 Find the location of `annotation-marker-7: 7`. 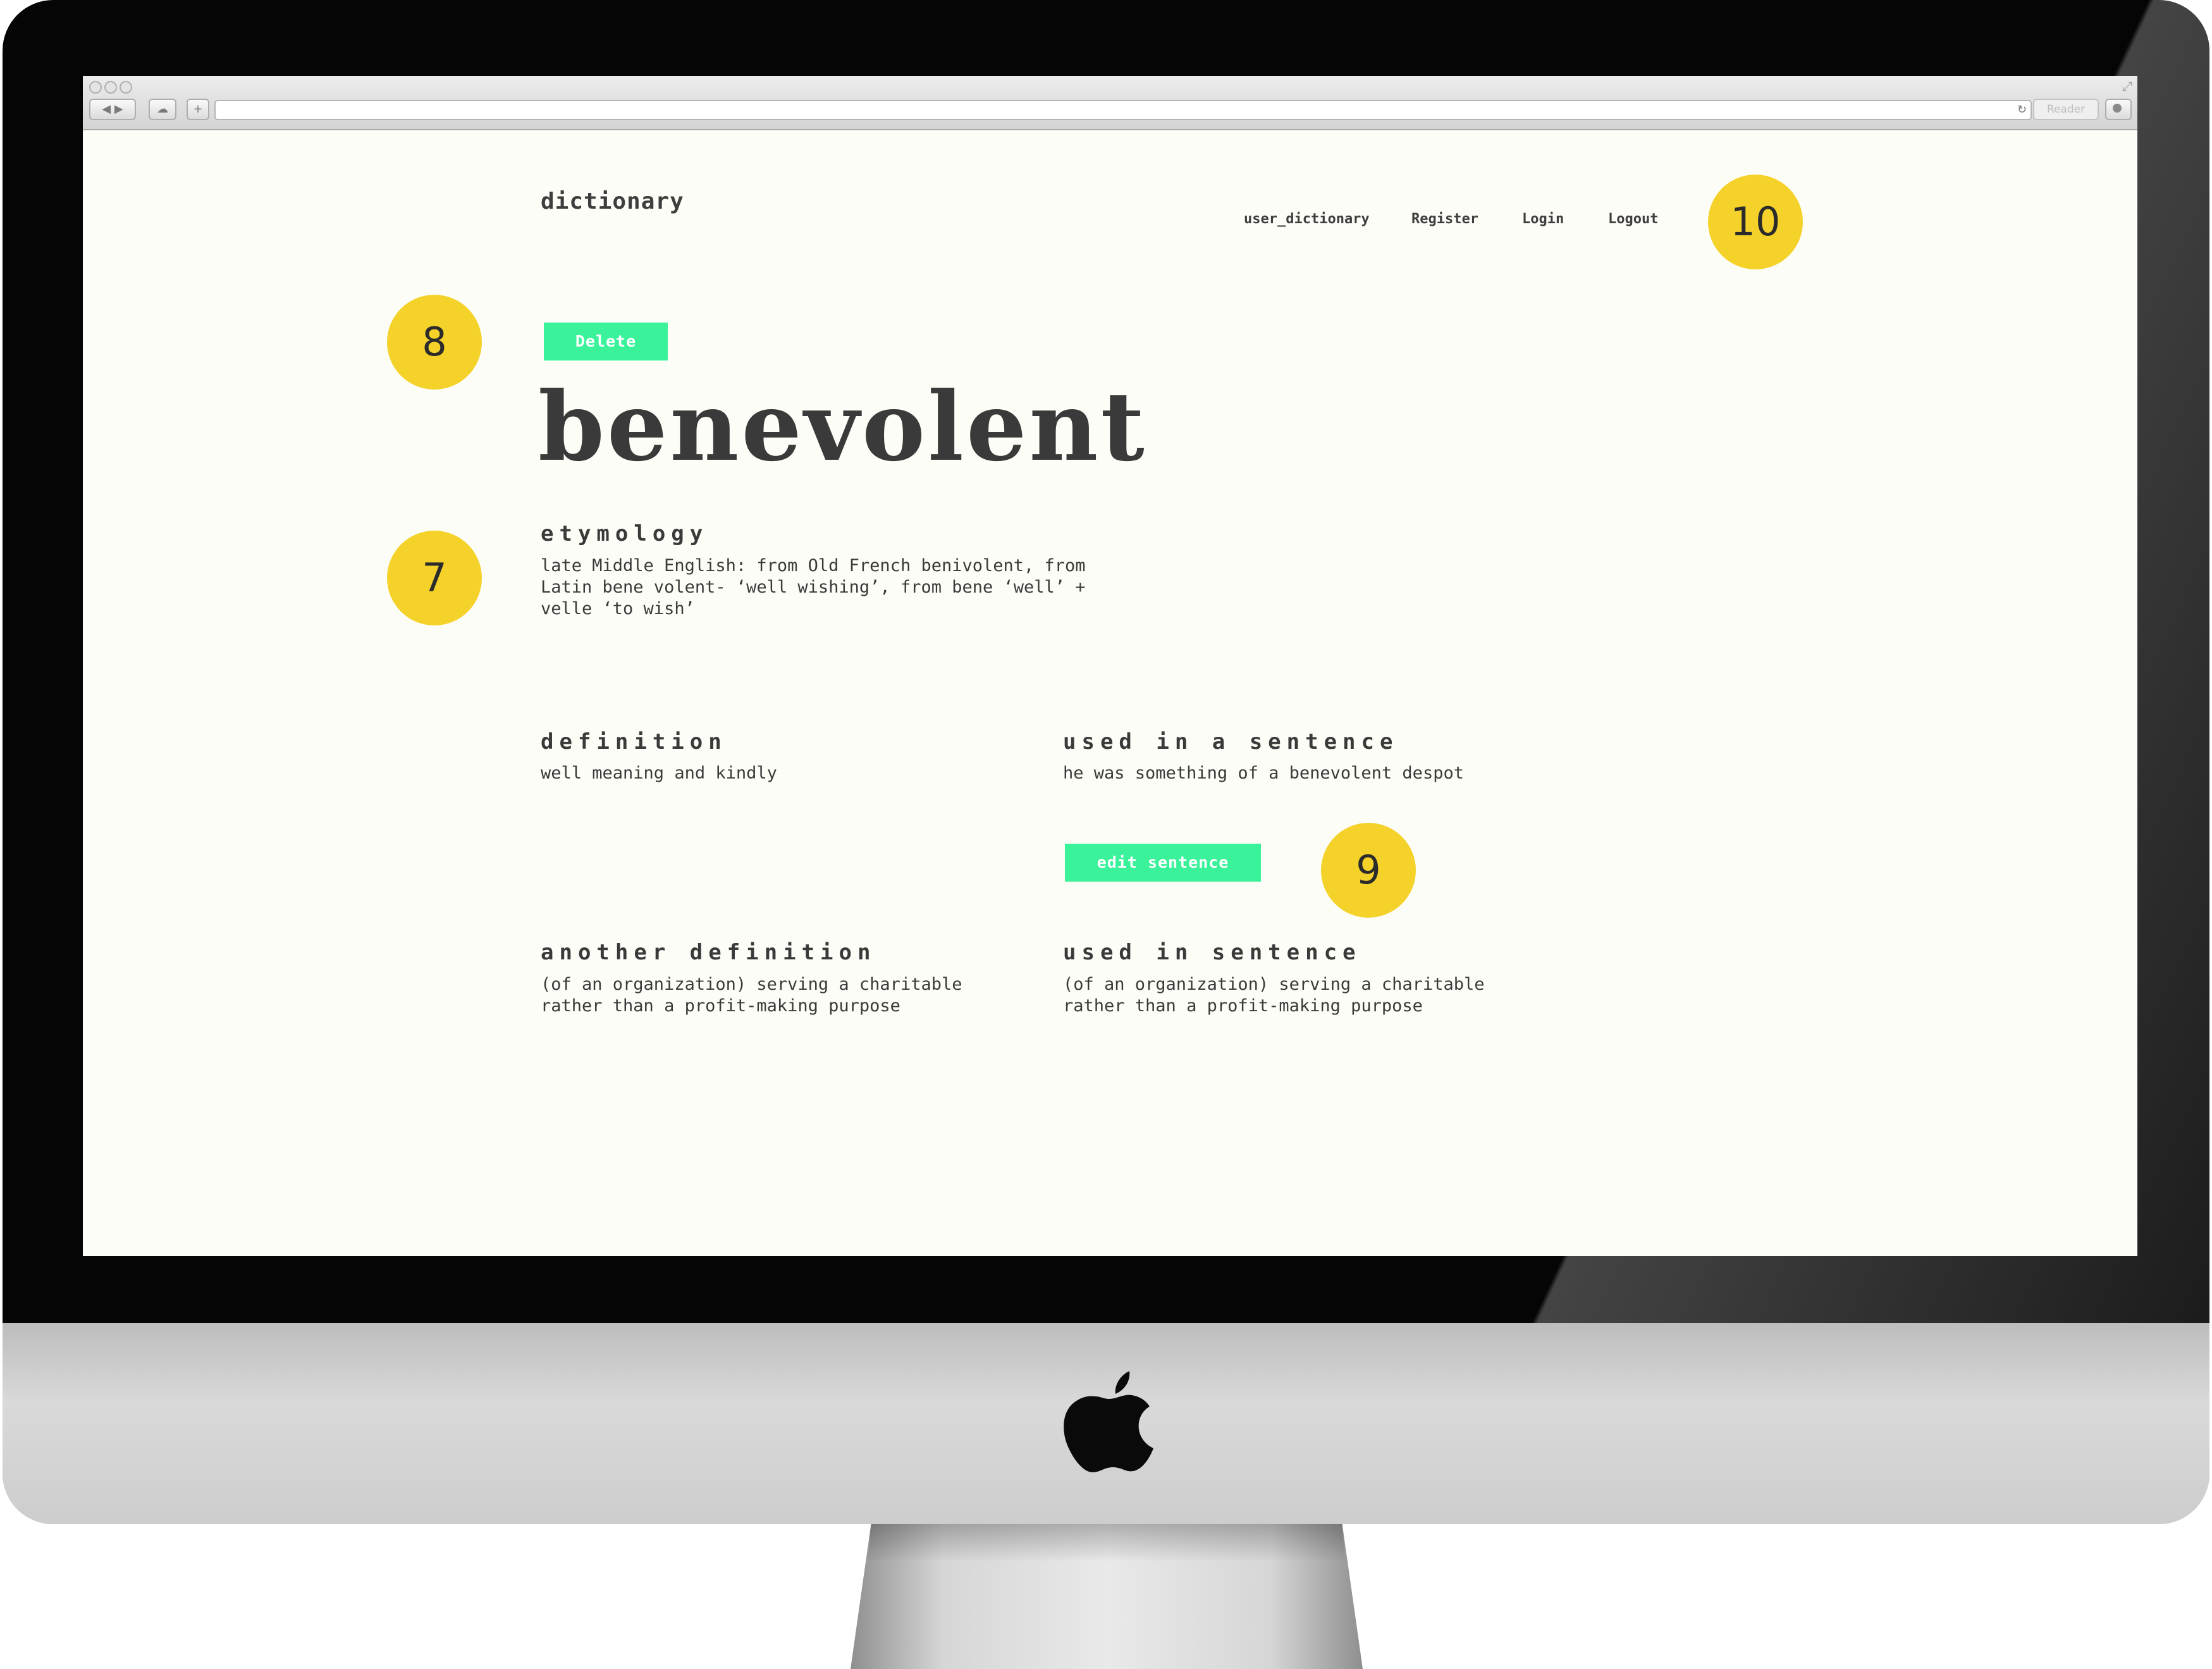

annotation-marker-7: 7 is located at coordinates (435, 578).